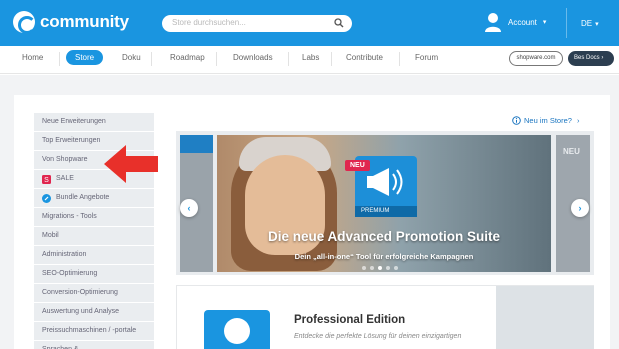 This screenshot has width=619, height=349. Describe the element at coordinates (81, 311) in the screenshot. I see `sidebar-item-label: Auswertung und Analyse` at that location.